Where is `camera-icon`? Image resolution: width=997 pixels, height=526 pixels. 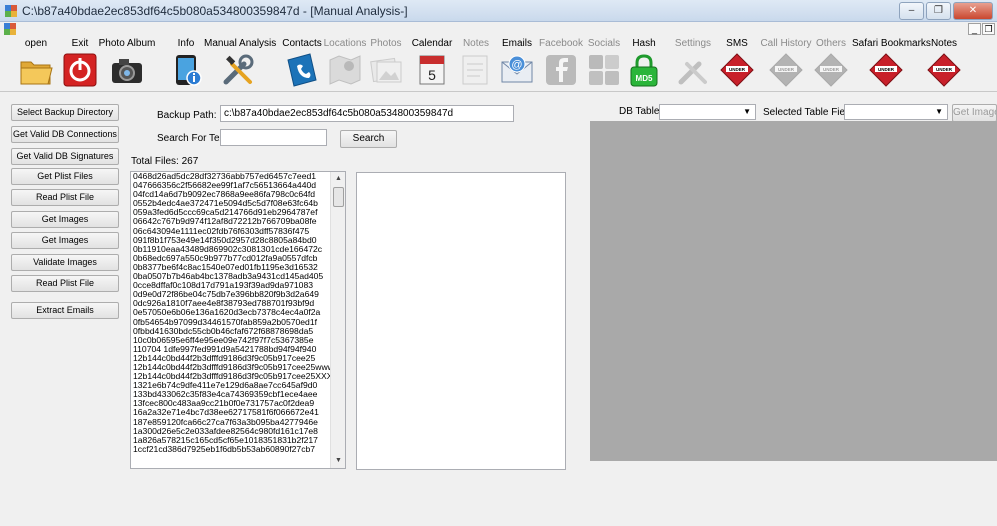
camera-icon is located at coordinates (127, 71).